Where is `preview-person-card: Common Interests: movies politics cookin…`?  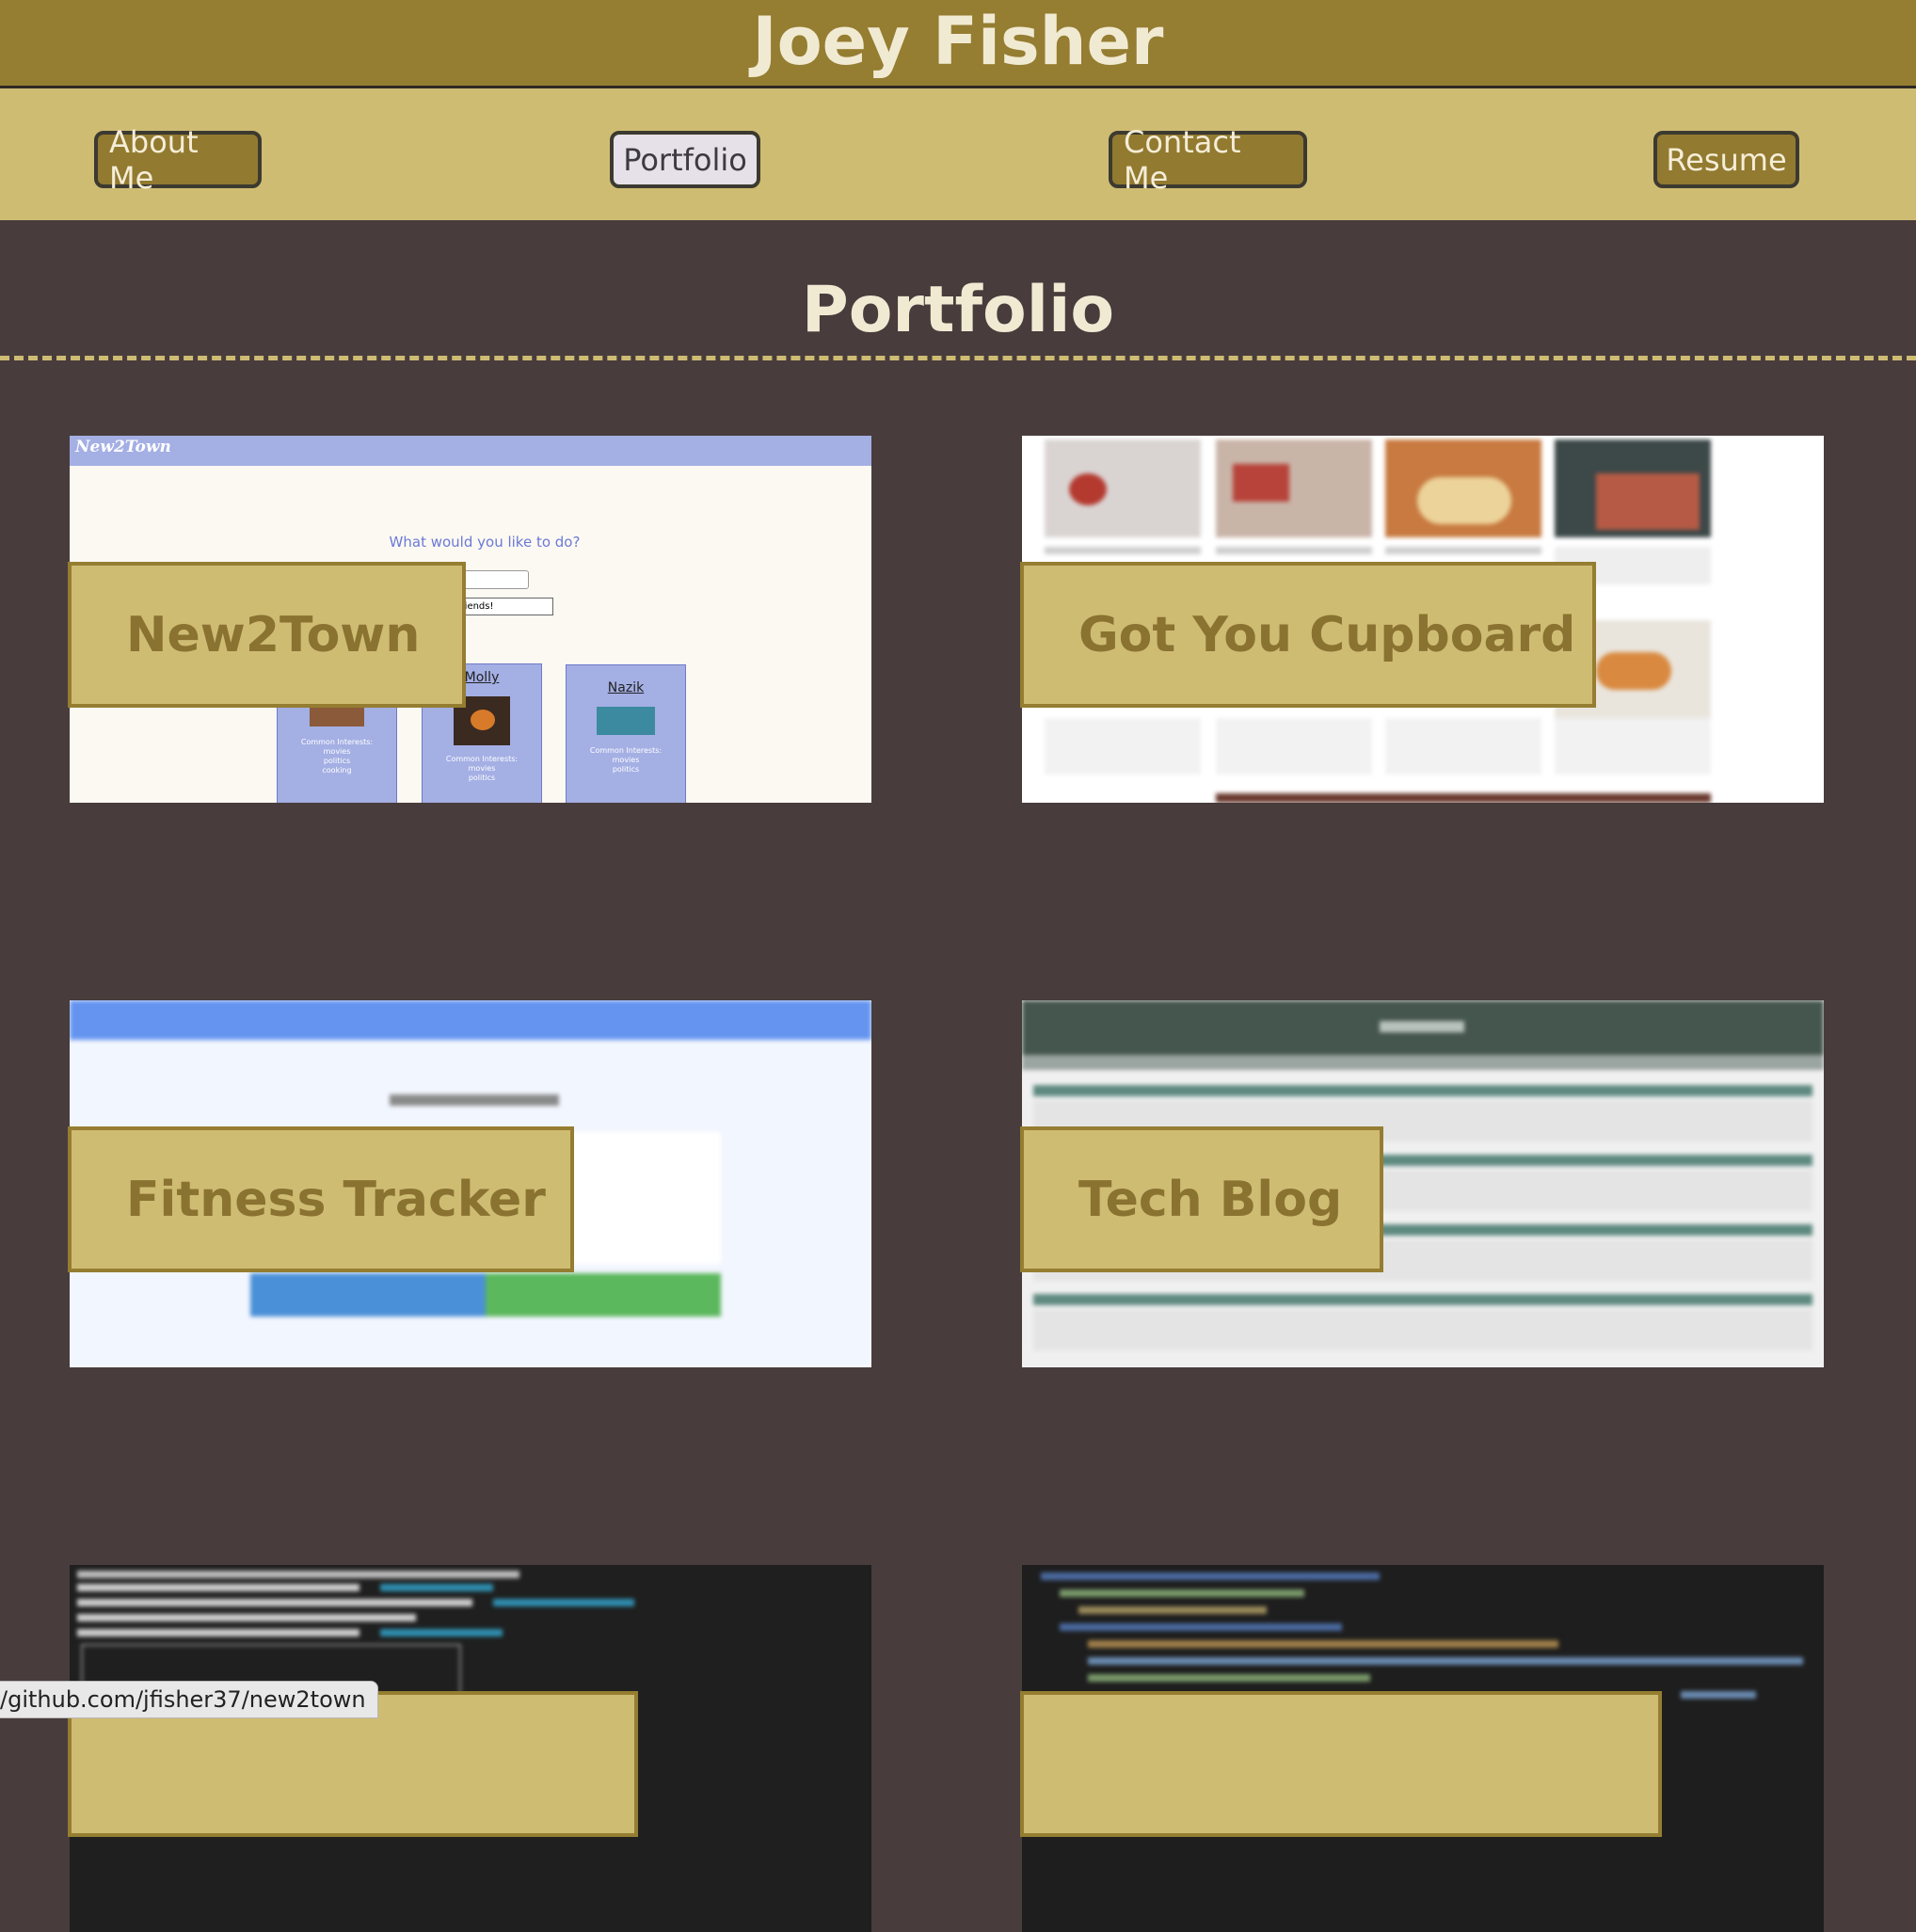
preview-person-card: Common Interests: movies politics cookin… is located at coordinates (337, 747).